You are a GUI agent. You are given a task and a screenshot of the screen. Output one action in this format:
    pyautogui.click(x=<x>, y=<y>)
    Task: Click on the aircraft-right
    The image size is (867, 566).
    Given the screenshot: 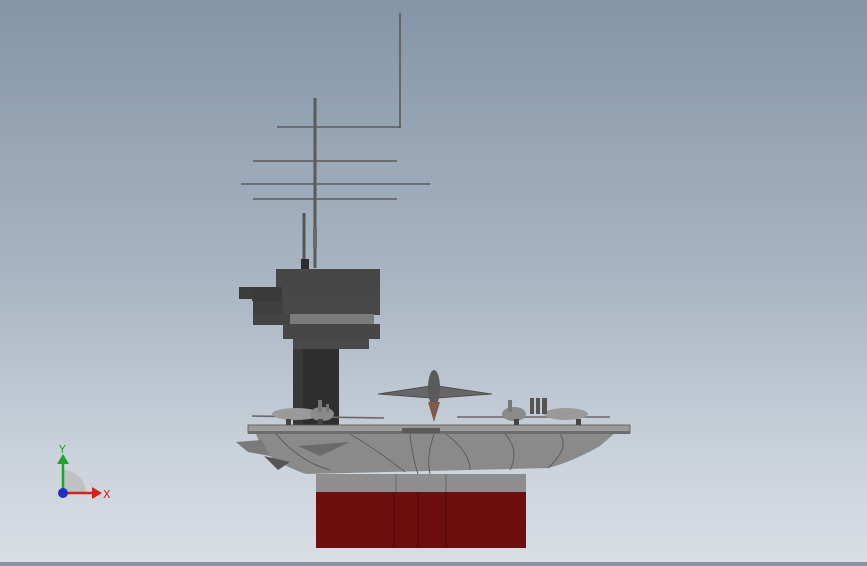 What is the action you would take?
    pyautogui.click(x=533, y=411)
    